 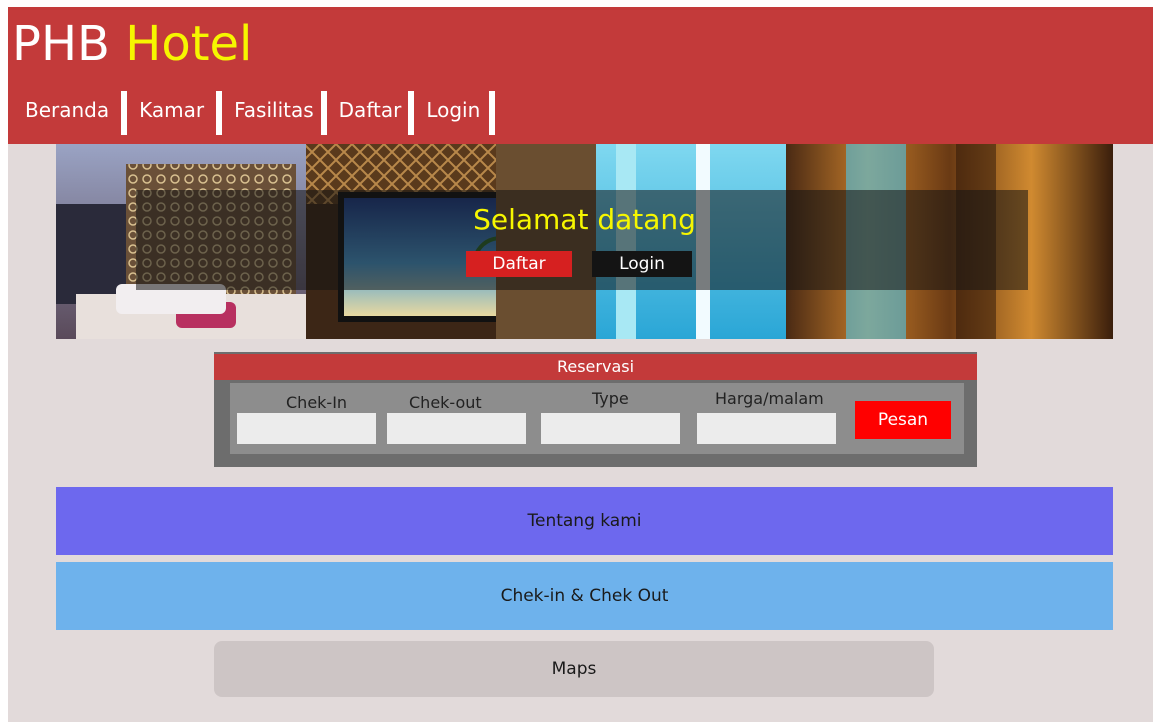 I want to click on checkout-label: Chek-out, so click(x=445, y=402).